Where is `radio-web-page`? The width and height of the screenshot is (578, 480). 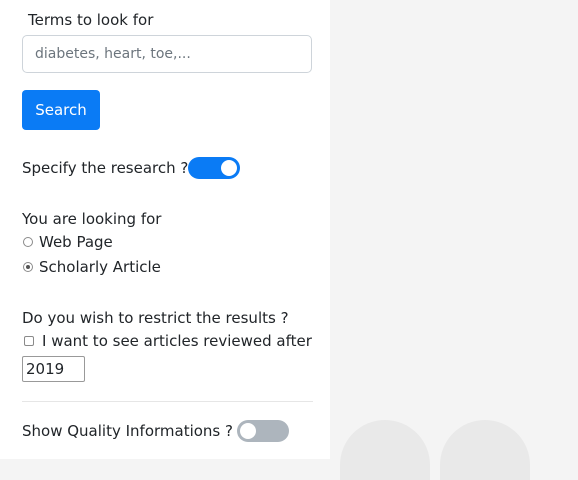
radio-web-page is located at coordinates (28, 242).